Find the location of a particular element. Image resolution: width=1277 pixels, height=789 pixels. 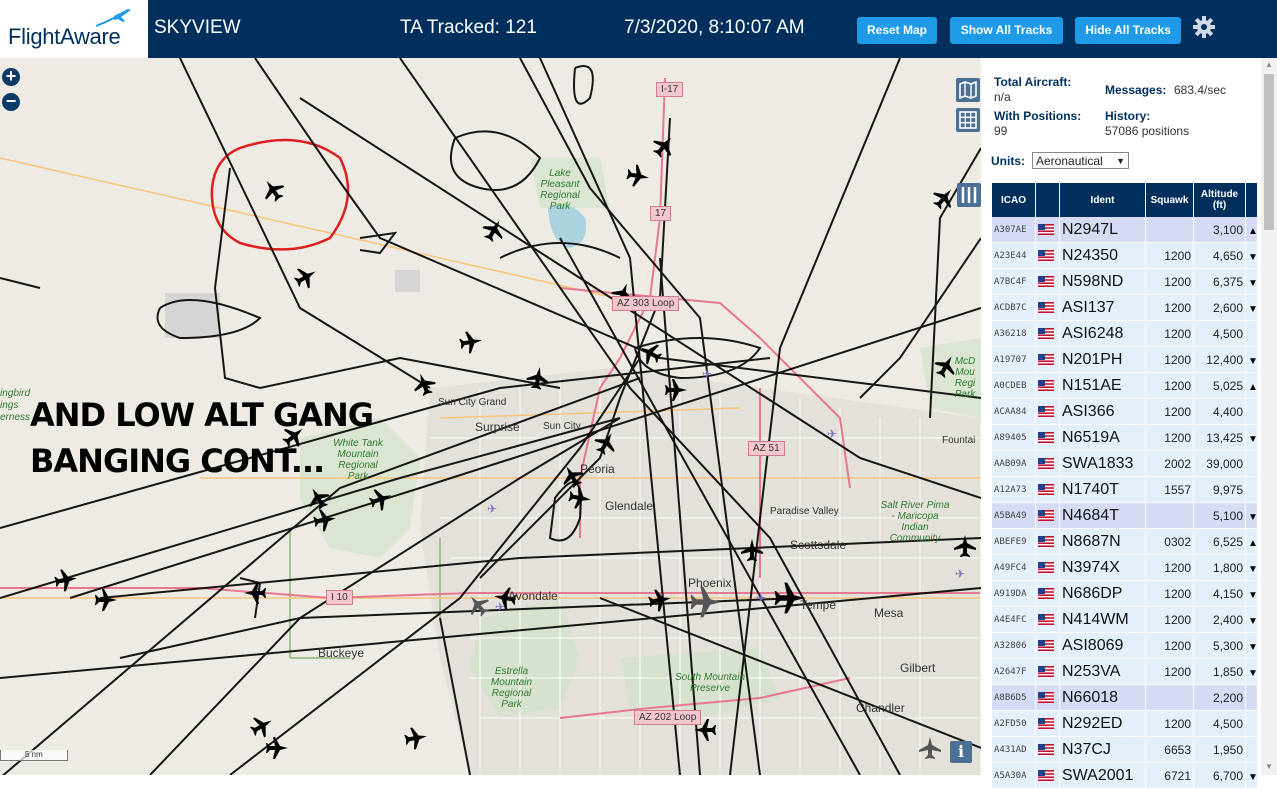

aircraft-row: A19707 N201PH 1200 12,400 ▼ is located at coordinates (1125, 360).